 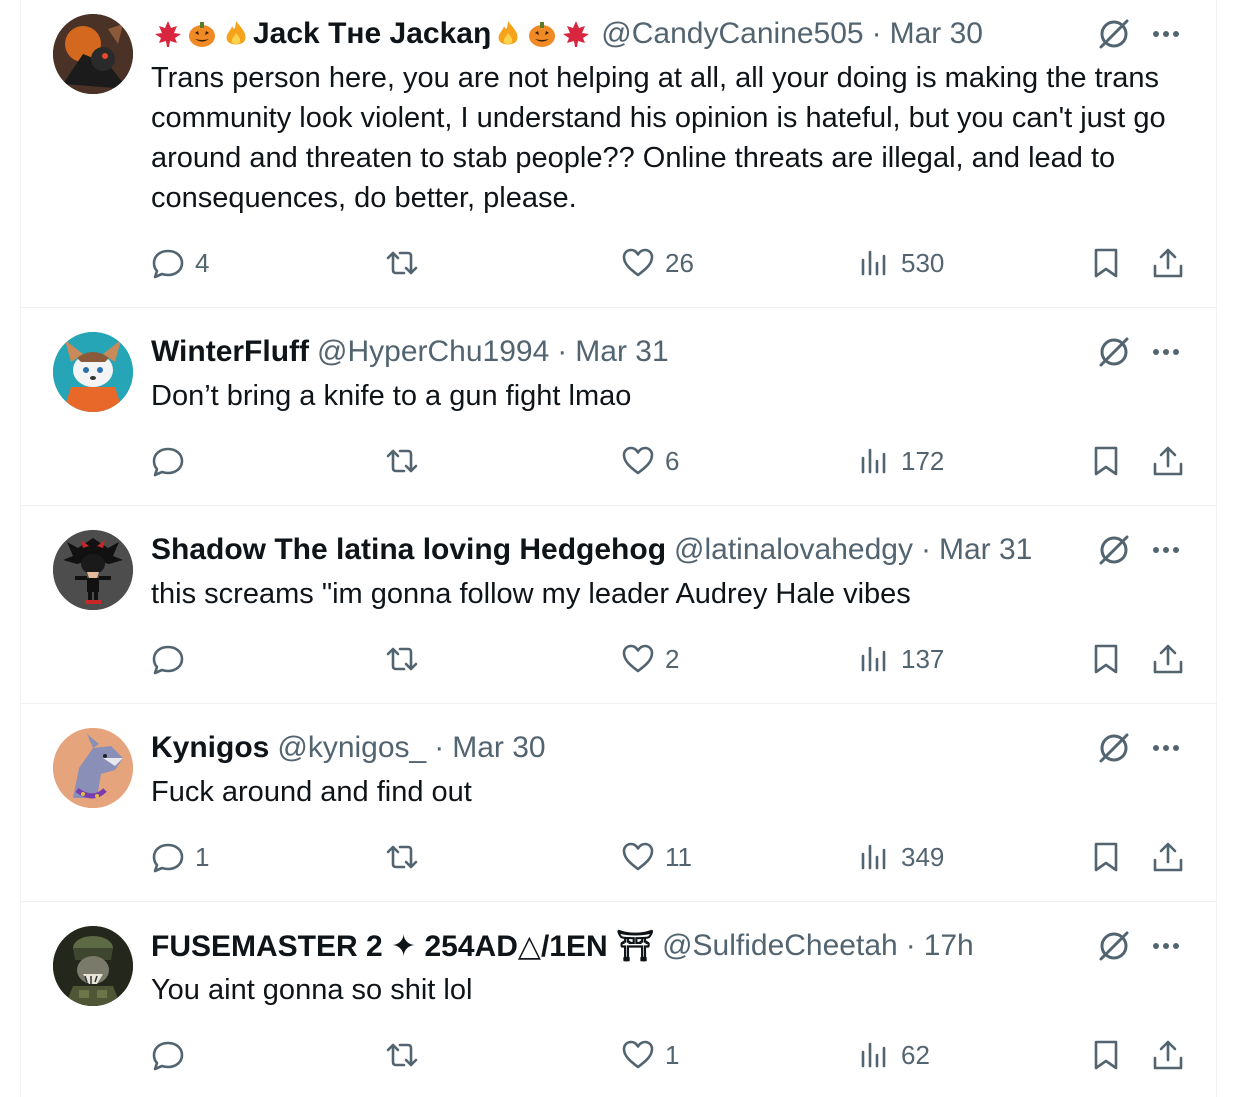 I want to click on like-button: 26, so click(x=657, y=263).